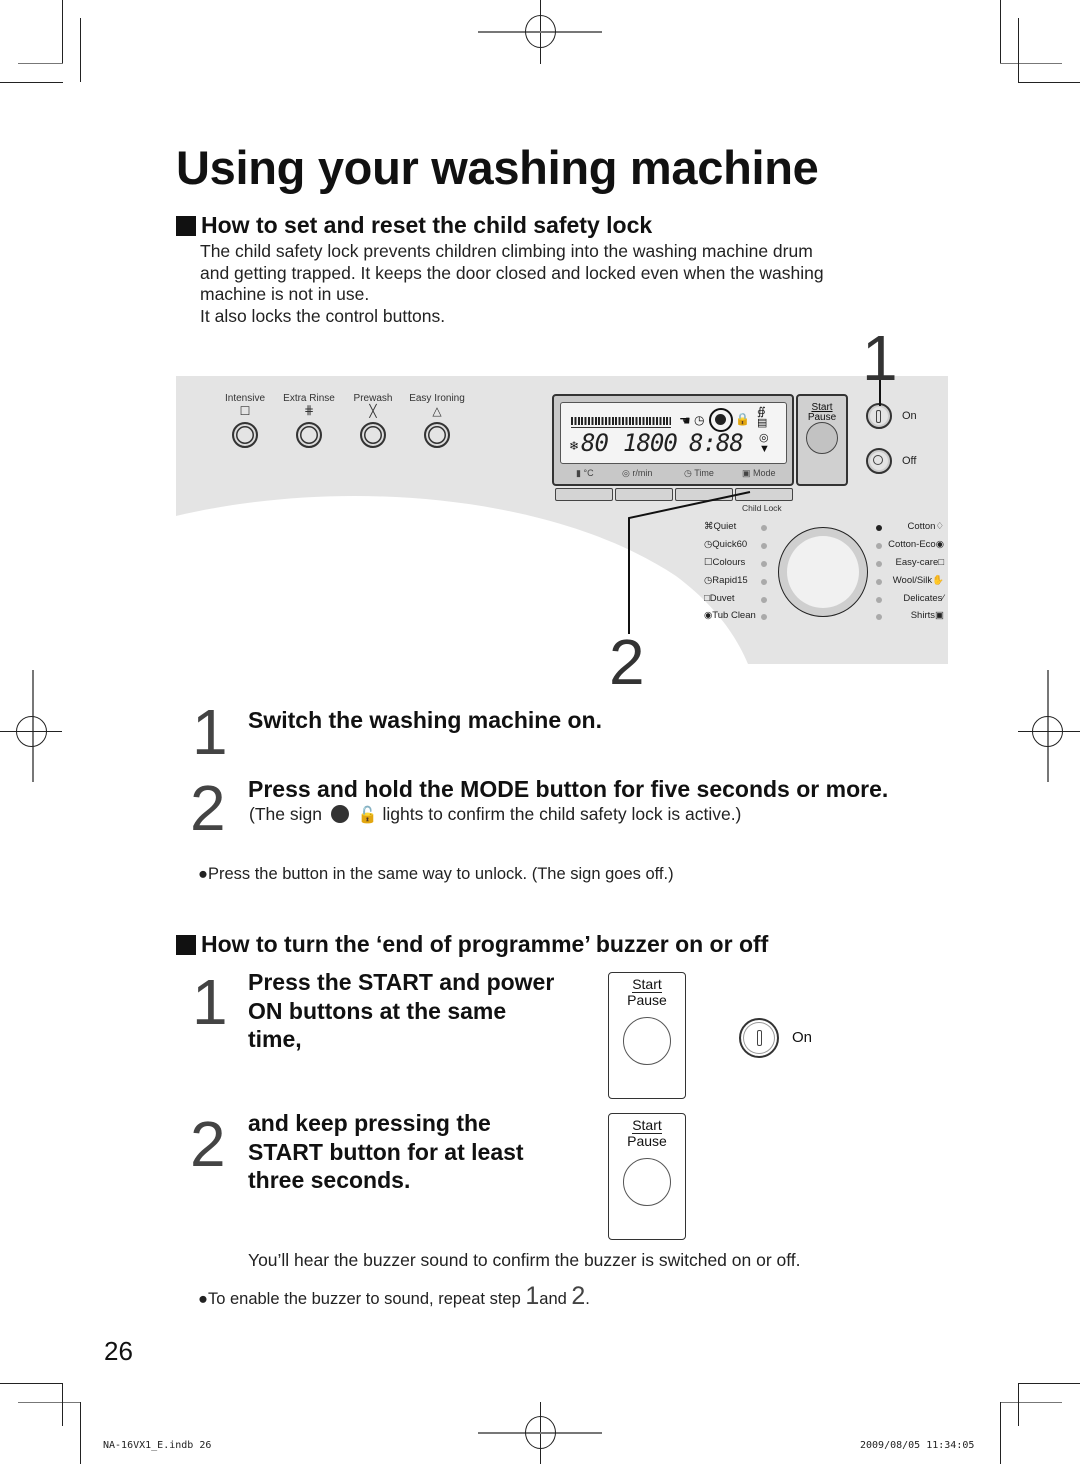 This screenshot has height=1464, width=1080. Describe the element at coordinates (208, 1144) in the screenshot. I see `buzzer-step-number-2: 2` at that location.